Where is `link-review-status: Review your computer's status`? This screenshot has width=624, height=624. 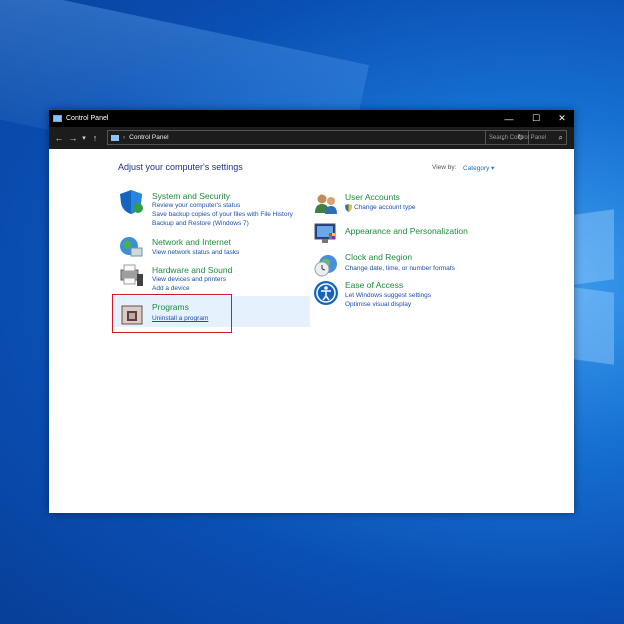
link-review-status: Review your computer's status is located at coordinates (196, 205).